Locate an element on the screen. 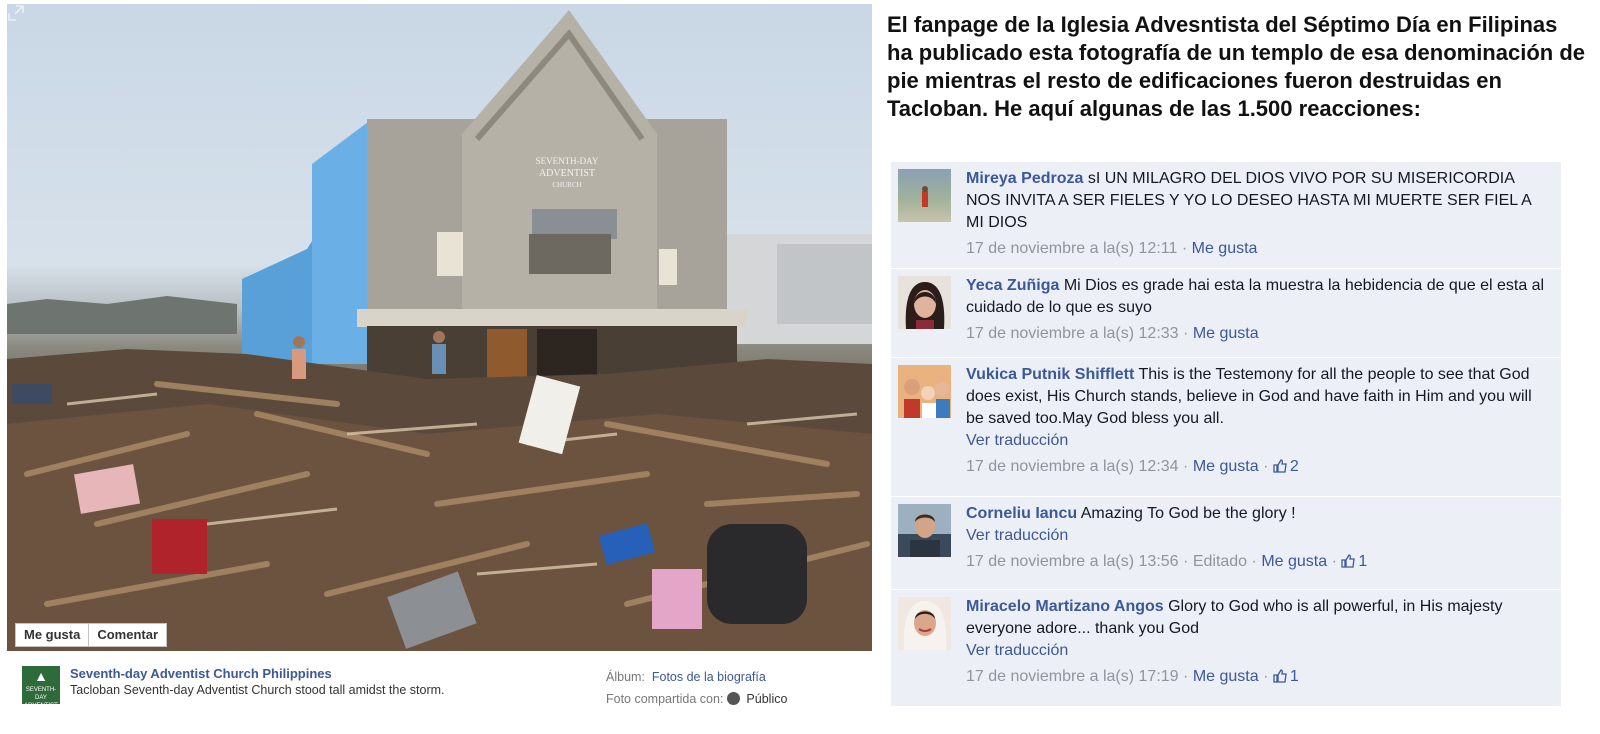 This screenshot has height=734, width=1600. shared-label: Foto compartida con: is located at coordinates (665, 699).